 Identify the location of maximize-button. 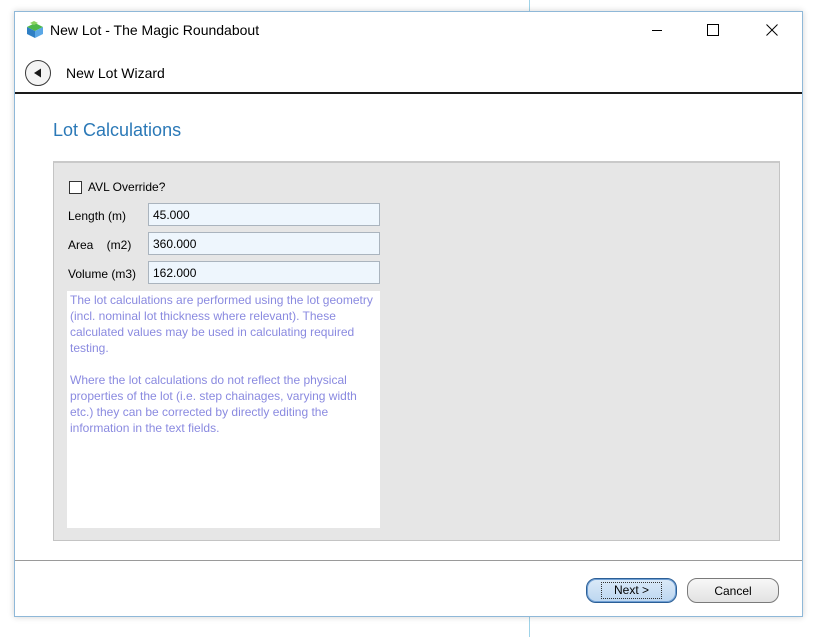
(713, 30).